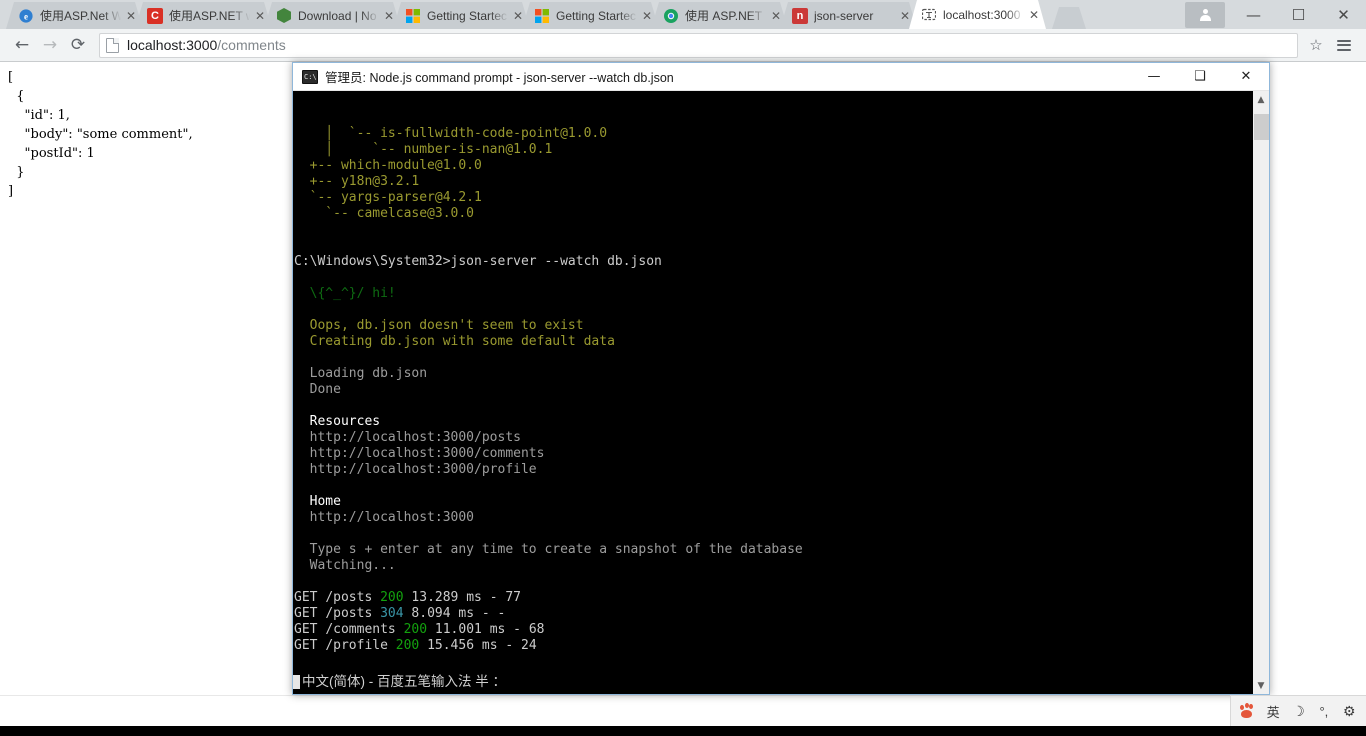 Image resolution: width=1366 pixels, height=736 pixels. I want to click on console-line: http://localhost:3000/comments, so click(419, 453).